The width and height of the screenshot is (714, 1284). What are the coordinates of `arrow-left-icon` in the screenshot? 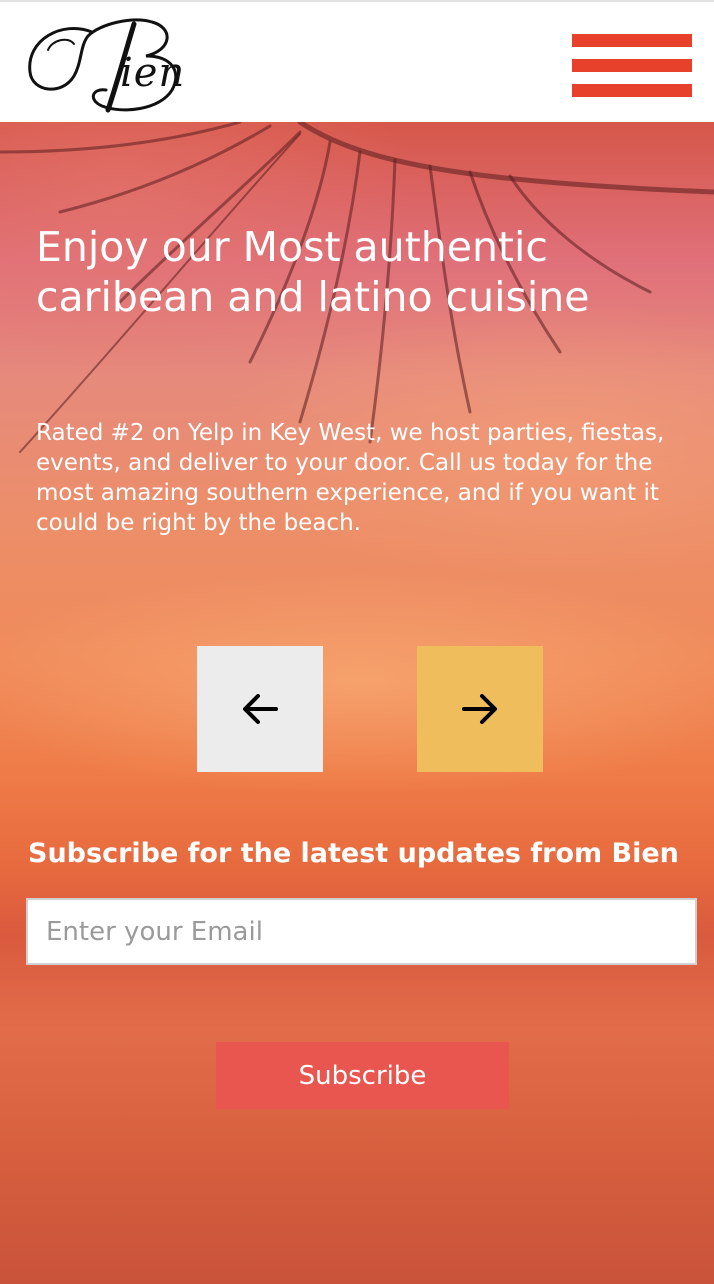 It's located at (260, 709).